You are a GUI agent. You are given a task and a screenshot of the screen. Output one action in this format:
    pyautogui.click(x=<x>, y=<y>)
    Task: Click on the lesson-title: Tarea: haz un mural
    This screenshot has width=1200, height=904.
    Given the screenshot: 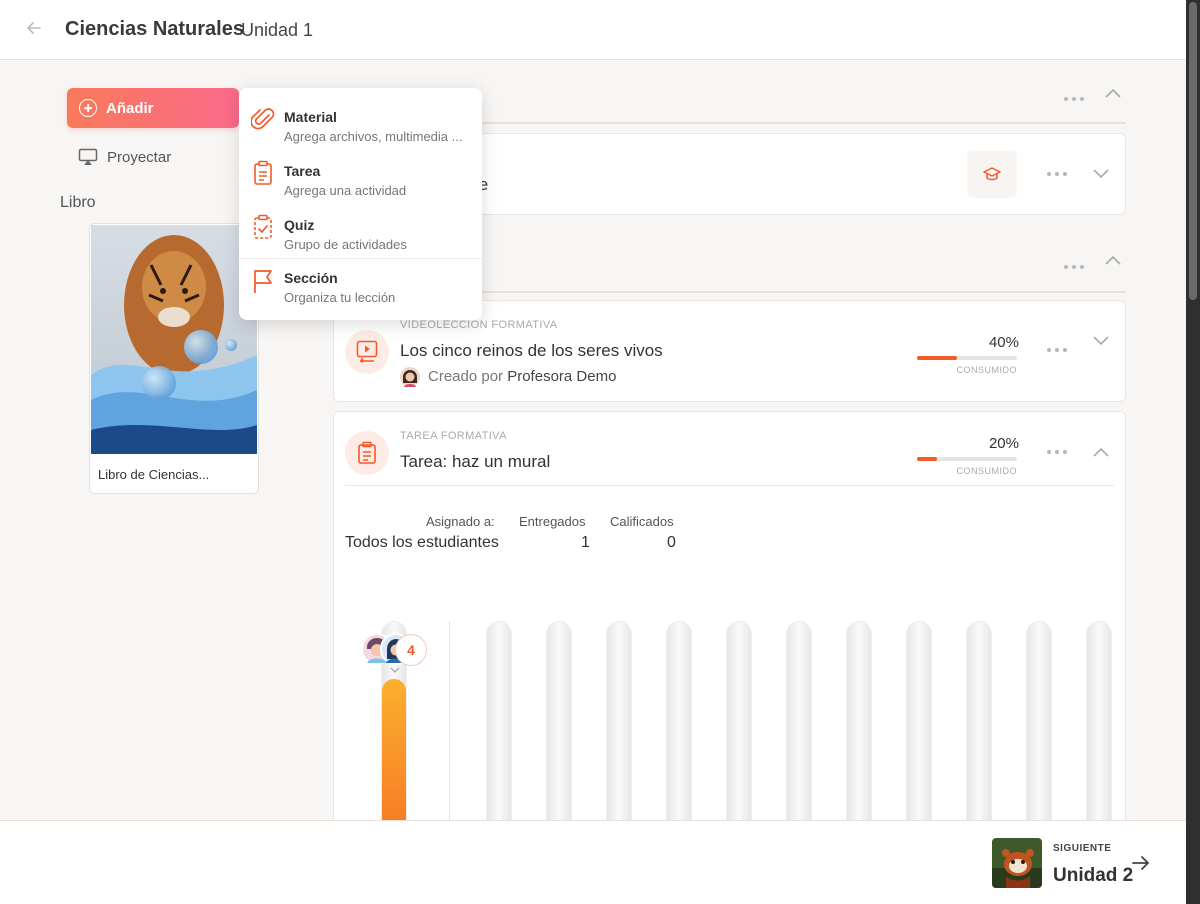 What is the action you would take?
    pyautogui.click(x=475, y=462)
    